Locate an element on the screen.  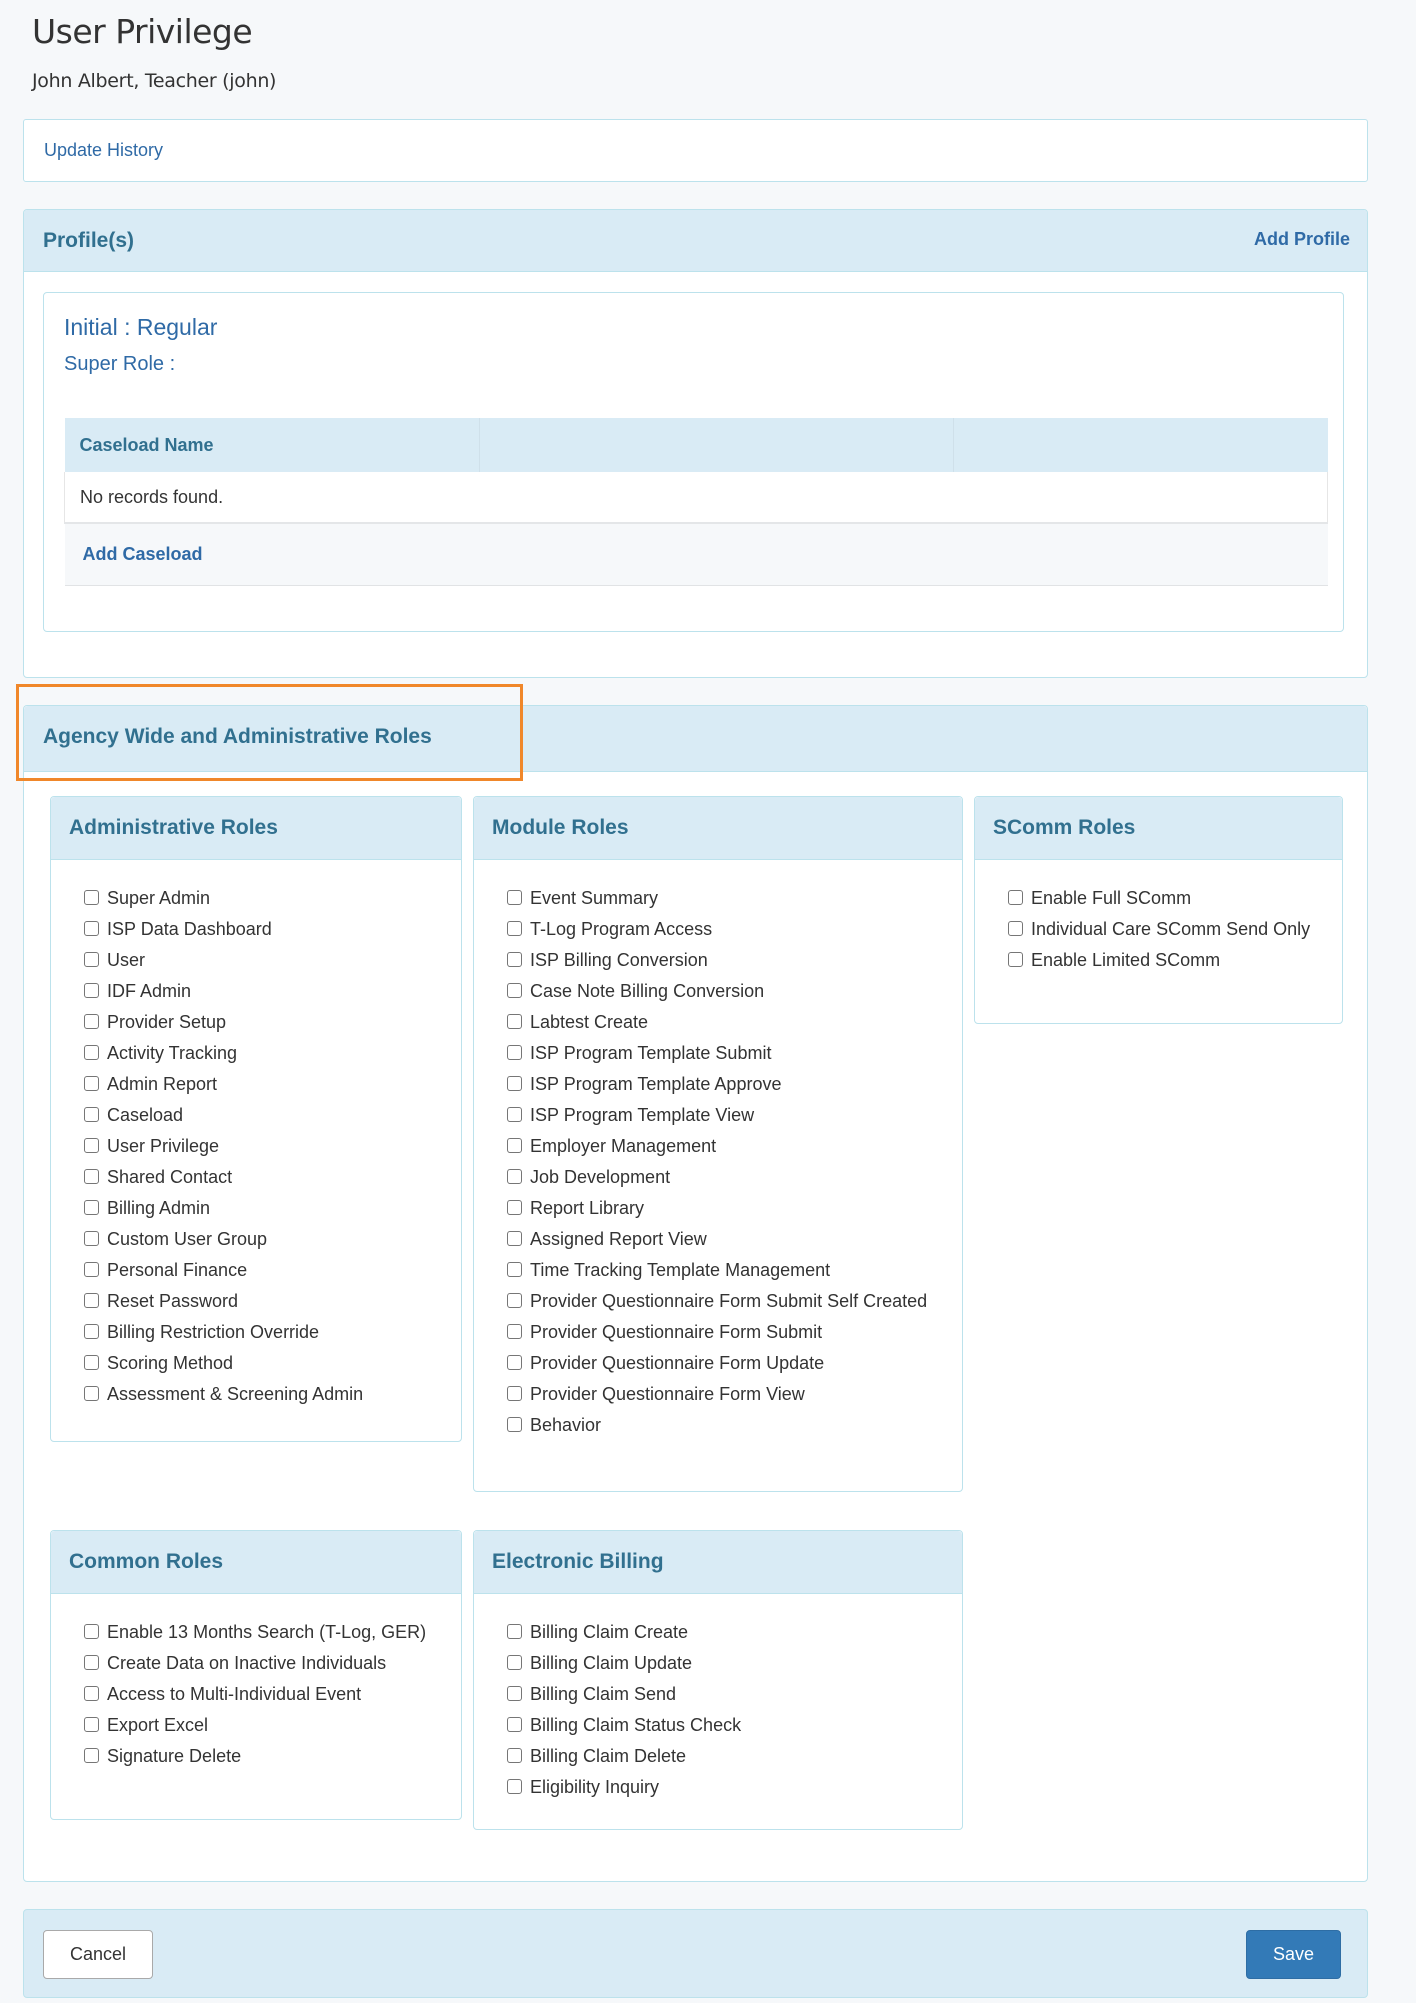
role-label: Super Admin is located at coordinates (158, 898).